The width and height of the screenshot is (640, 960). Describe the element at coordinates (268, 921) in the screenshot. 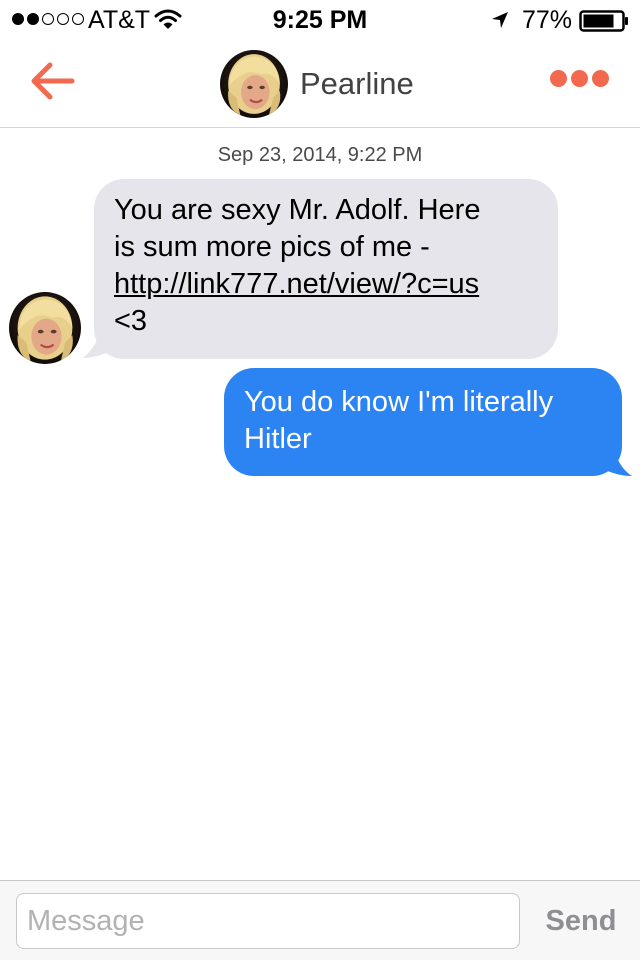

I see `message-input` at that location.